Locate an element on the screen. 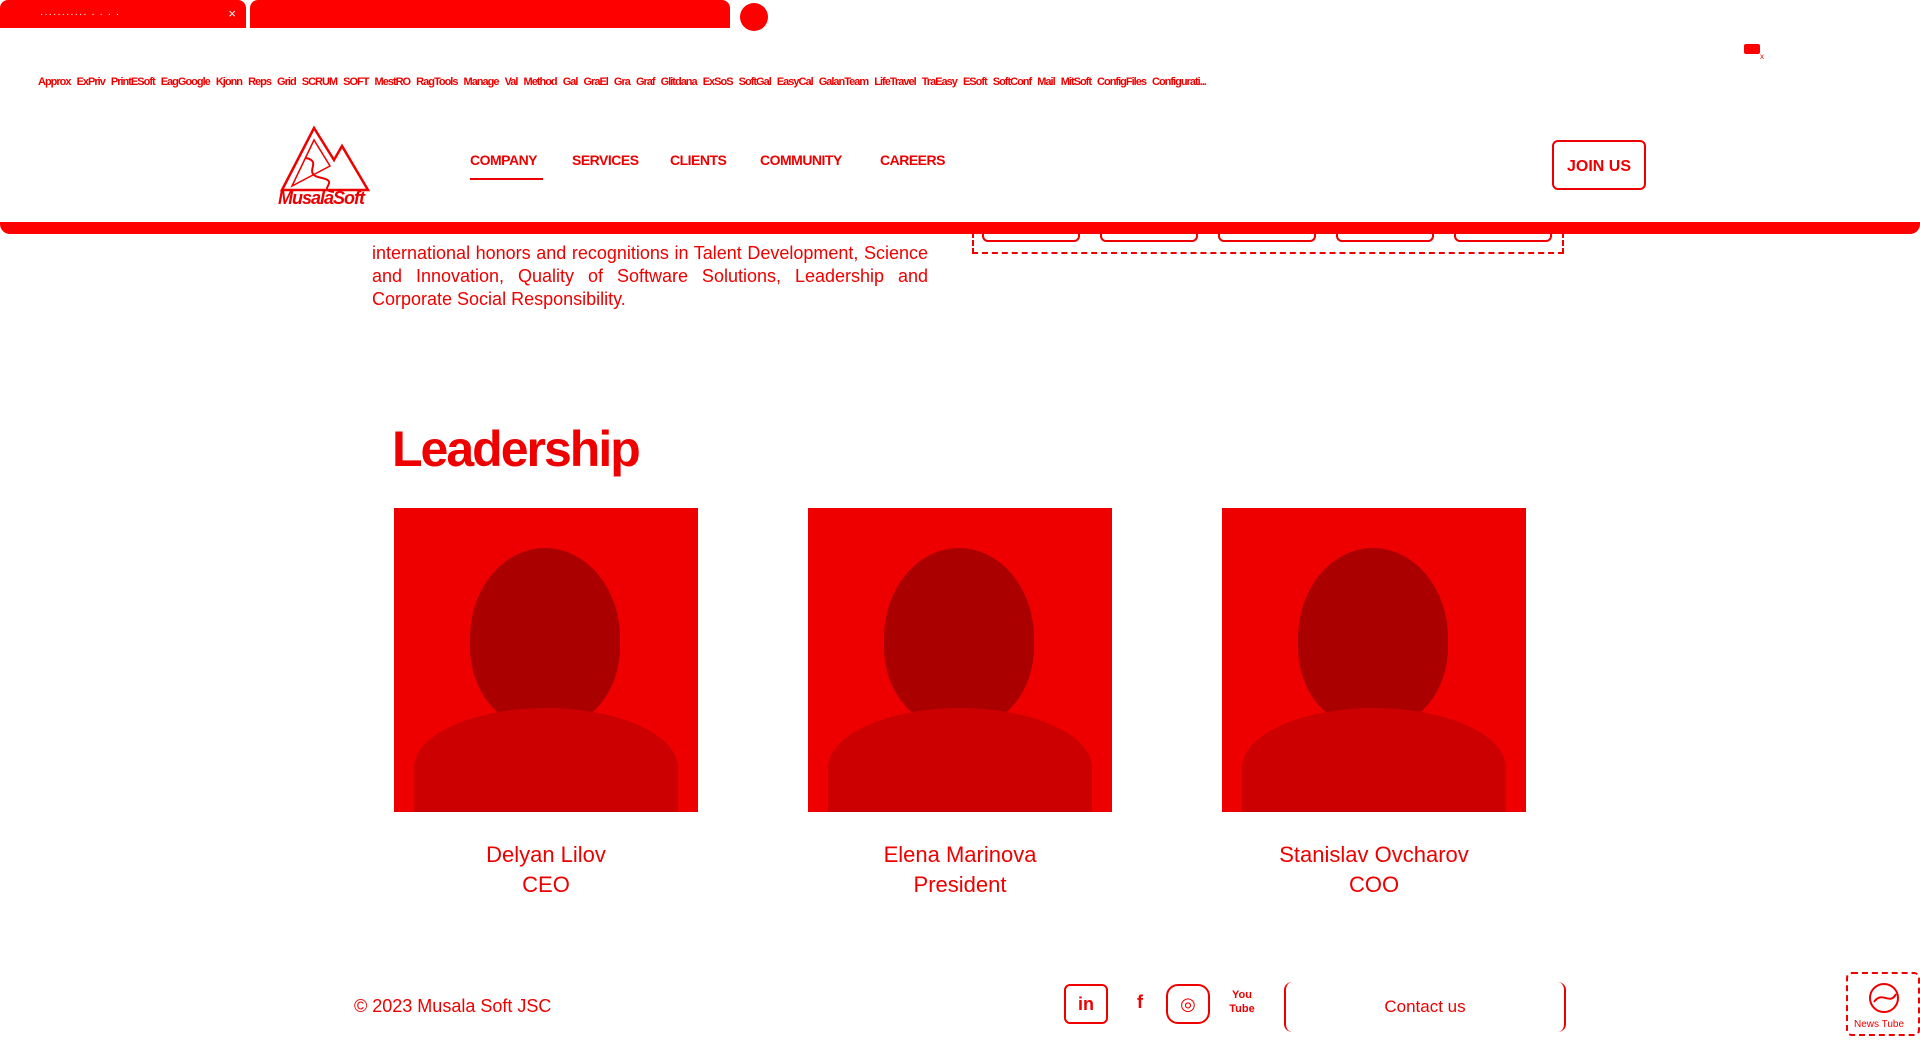  bookmark-item: Reps is located at coordinates (260, 82).